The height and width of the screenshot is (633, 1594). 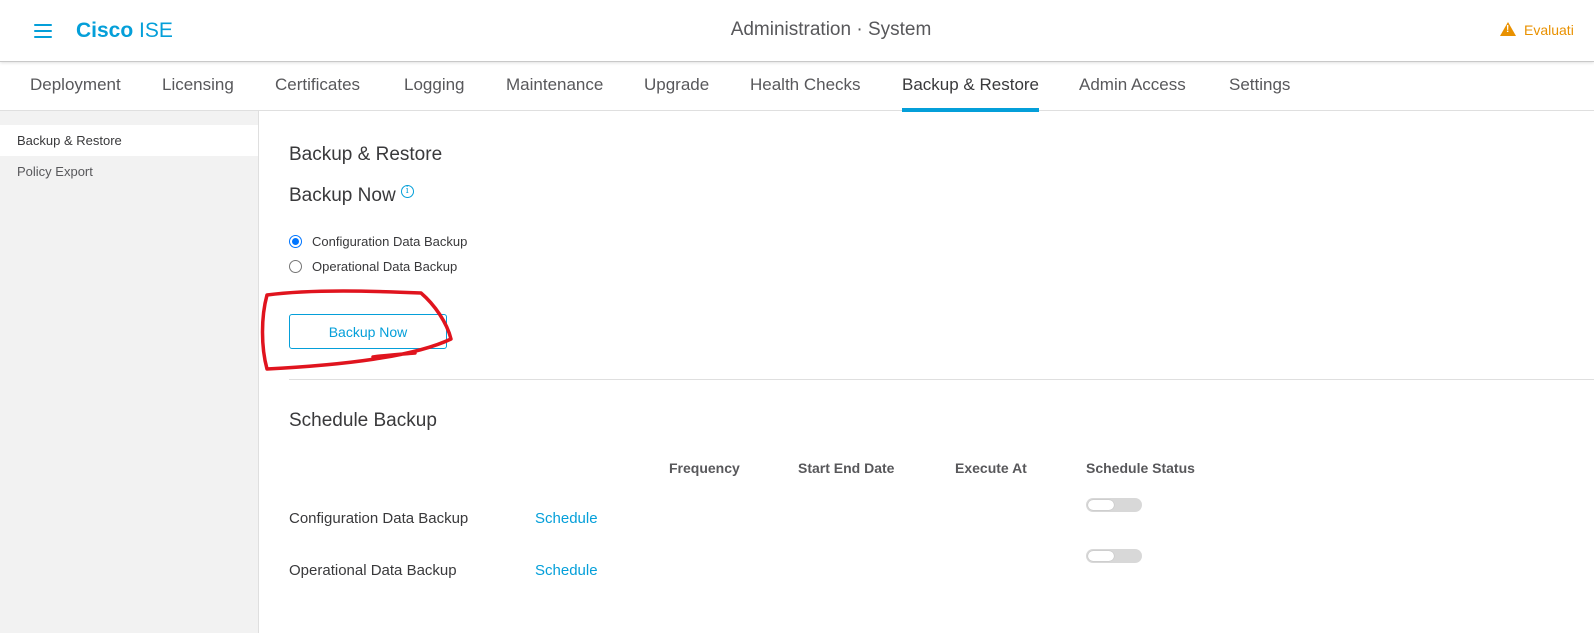 What do you see at coordinates (566, 570) in the screenshot?
I see `schedule-operational-link: Schedule` at bounding box center [566, 570].